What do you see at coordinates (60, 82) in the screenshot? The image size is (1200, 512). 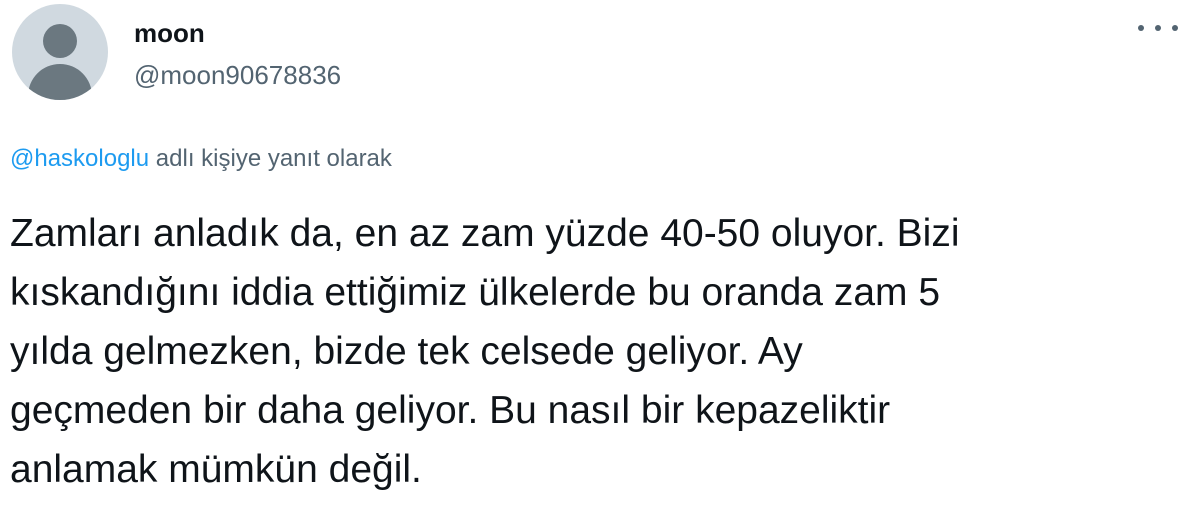 I see `default-profile-icon-body` at bounding box center [60, 82].